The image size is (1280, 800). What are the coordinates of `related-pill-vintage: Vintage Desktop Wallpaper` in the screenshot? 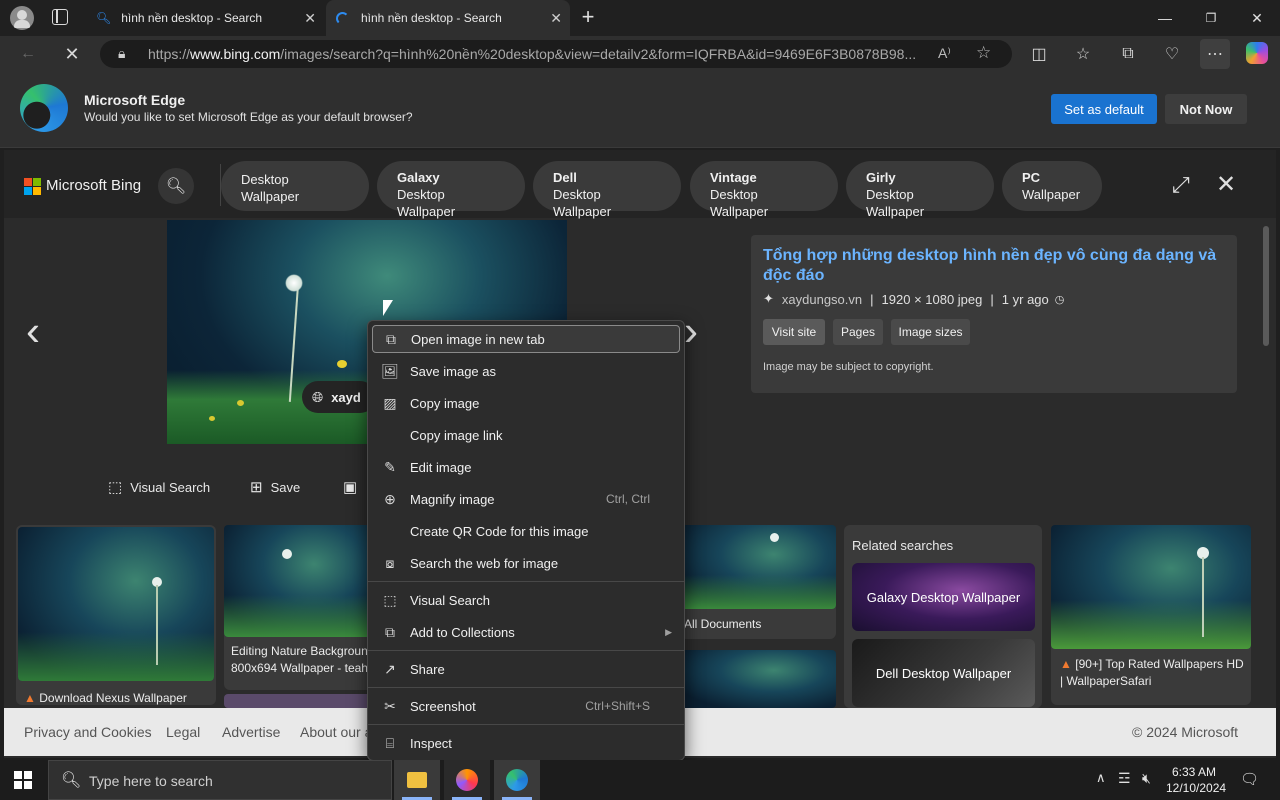 It's located at (764, 190).